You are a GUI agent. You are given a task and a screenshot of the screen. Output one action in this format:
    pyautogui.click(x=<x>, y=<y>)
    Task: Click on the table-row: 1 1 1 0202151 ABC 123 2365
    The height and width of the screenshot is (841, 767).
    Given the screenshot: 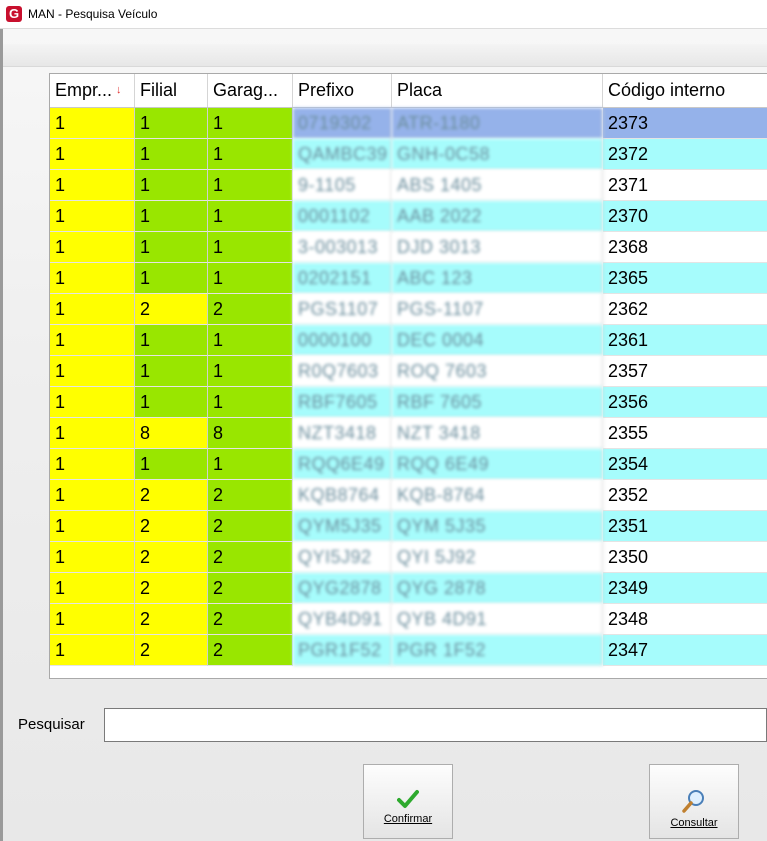 What is the action you would take?
    pyautogui.click(x=408, y=278)
    